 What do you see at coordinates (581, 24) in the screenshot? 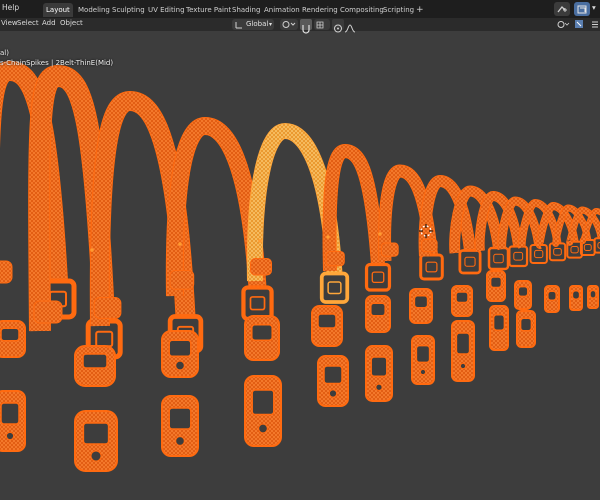
I see `overlay-icon` at bounding box center [581, 24].